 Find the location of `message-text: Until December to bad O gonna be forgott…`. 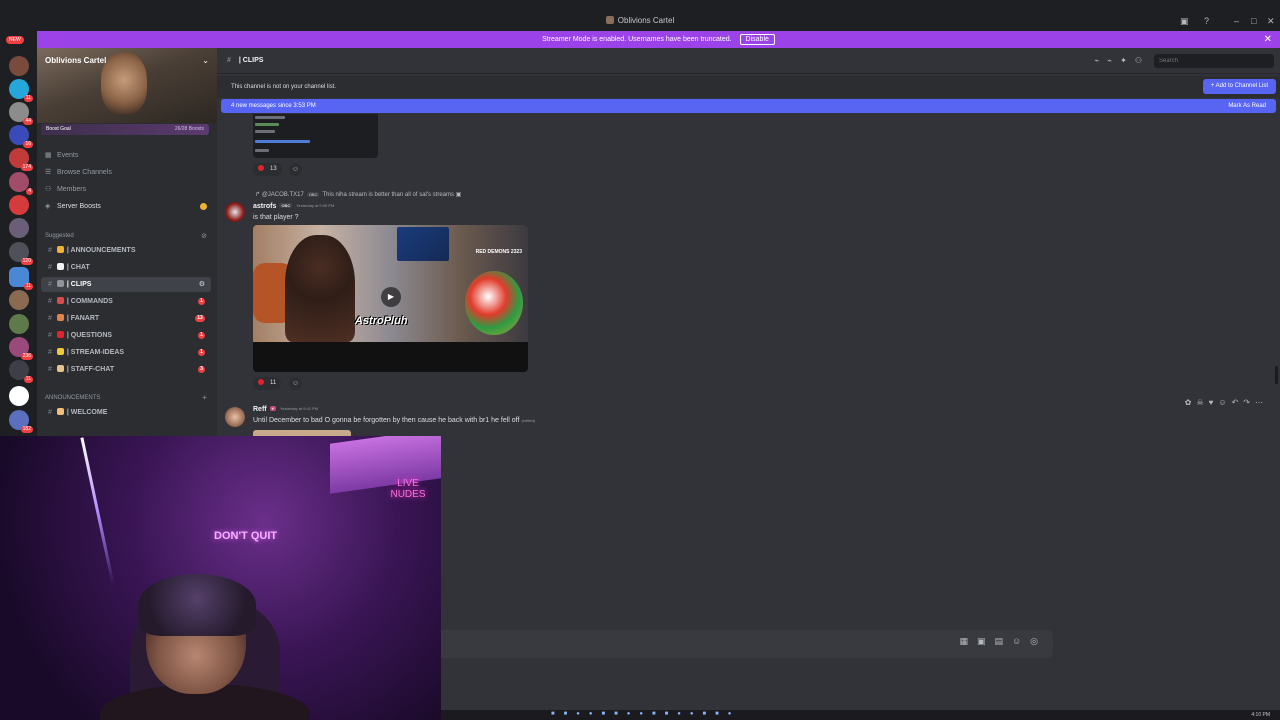

message-text: Until December to bad O gonna be forgott… is located at coordinates (394, 420).